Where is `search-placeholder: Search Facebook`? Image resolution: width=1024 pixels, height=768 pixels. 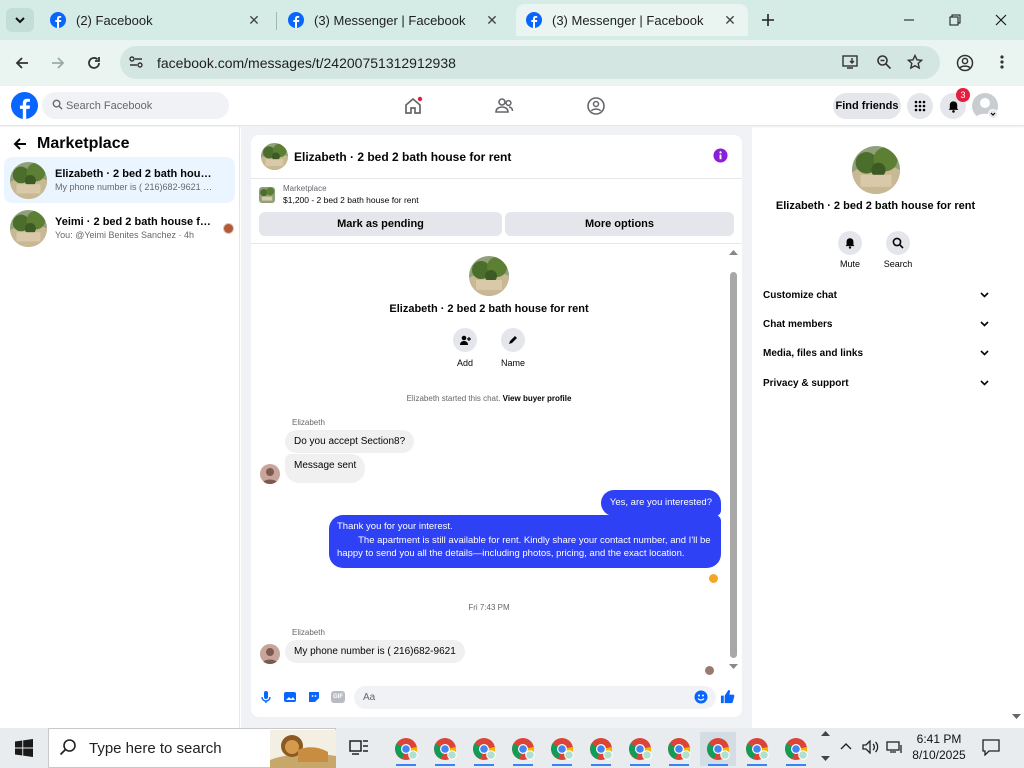
search-placeholder: Search Facebook is located at coordinates (109, 105).